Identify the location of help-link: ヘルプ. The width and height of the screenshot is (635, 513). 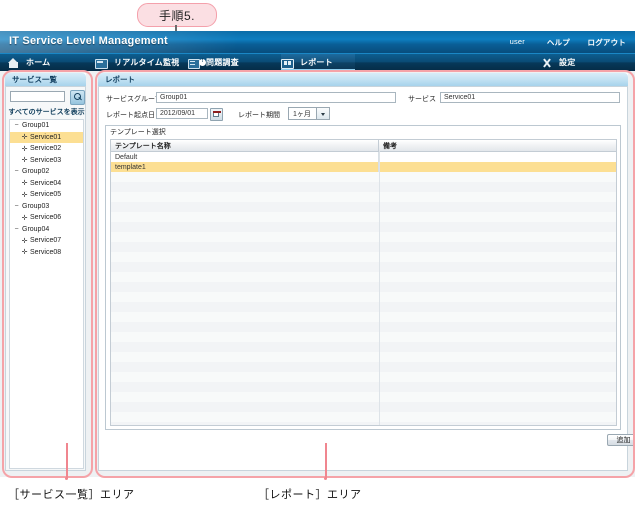
(558, 42).